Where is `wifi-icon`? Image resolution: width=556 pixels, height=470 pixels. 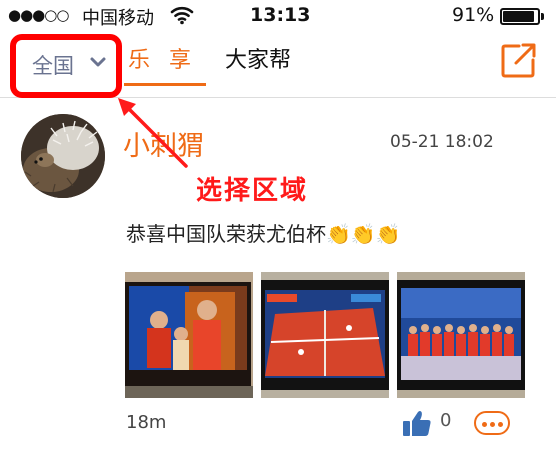 wifi-icon is located at coordinates (182, 17).